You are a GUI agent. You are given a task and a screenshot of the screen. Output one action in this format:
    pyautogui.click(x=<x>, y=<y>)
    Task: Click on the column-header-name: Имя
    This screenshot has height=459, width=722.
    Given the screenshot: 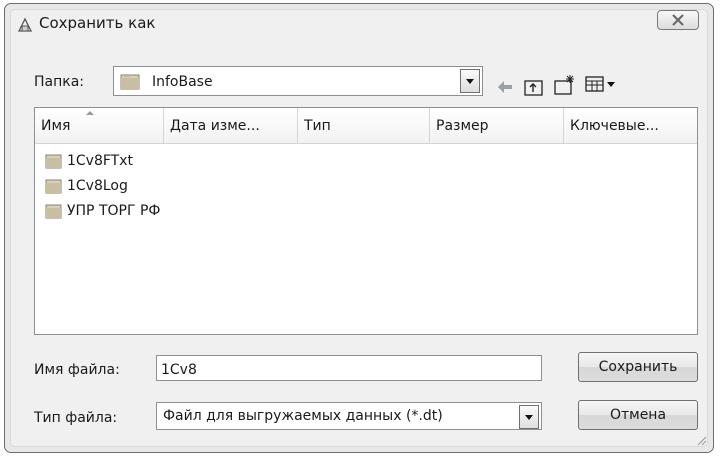 What is the action you would take?
    pyautogui.click(x=99, y=125)
    